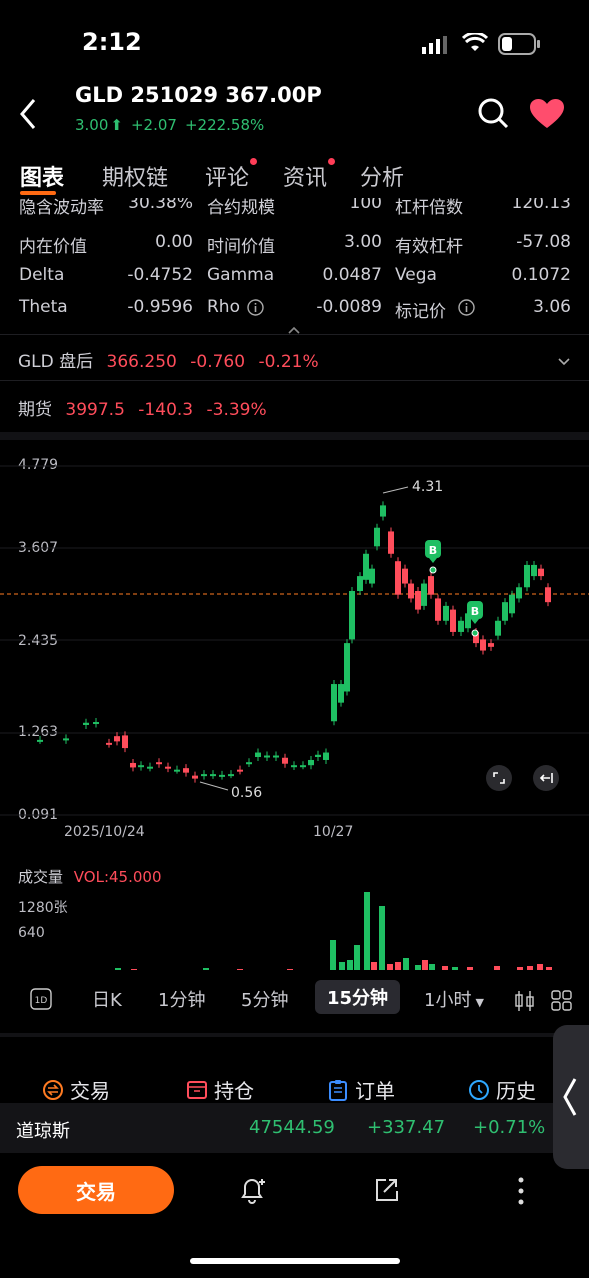  I want to click on layout-button, so click(562, 1003).